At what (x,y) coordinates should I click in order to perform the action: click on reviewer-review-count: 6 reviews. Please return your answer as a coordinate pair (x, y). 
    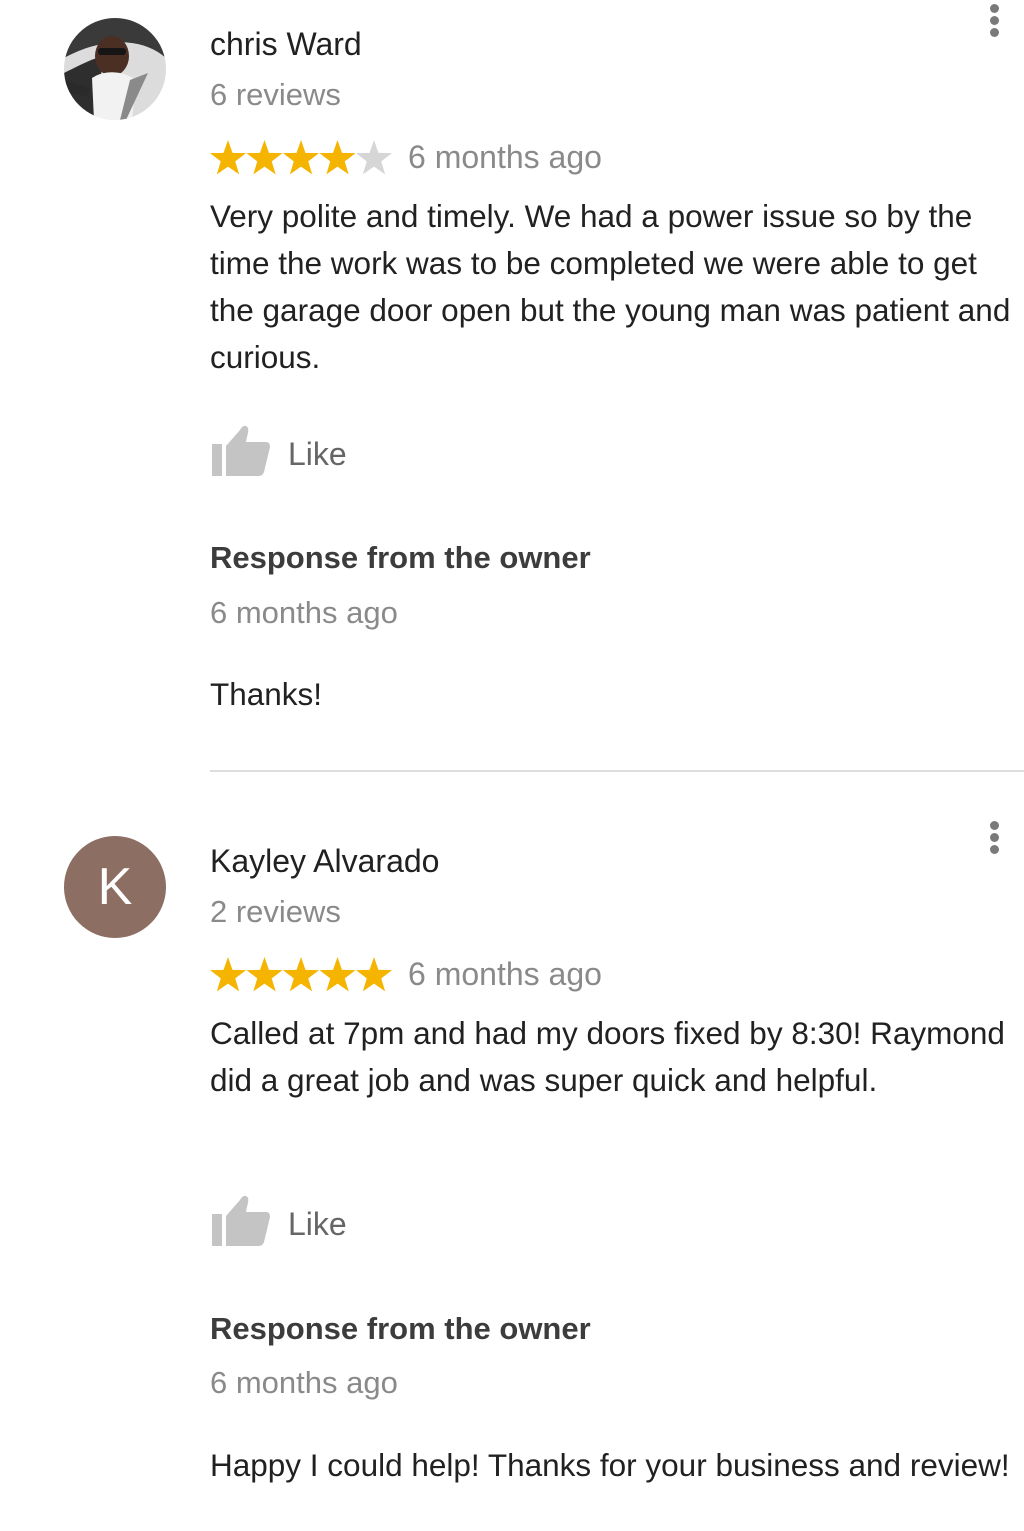
    Looking at the image, I should click on (275, 95).